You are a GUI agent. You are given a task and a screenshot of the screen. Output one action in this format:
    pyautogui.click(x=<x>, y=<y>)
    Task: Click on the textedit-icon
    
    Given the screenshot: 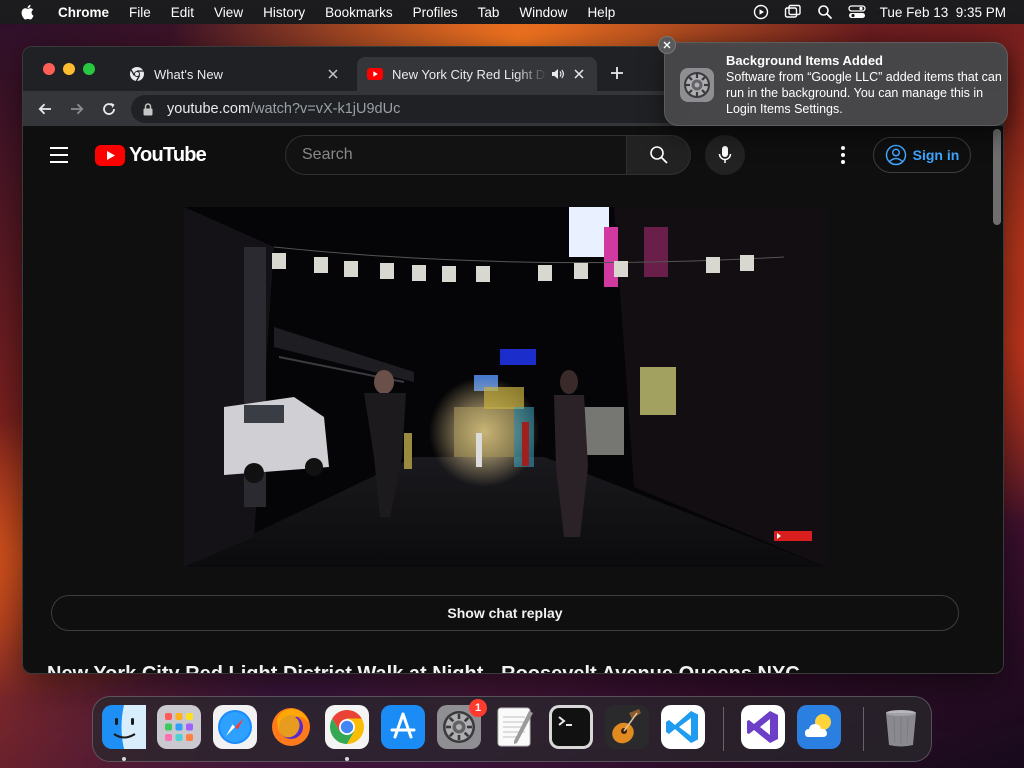 What is the action you would take?
    pyautogui.click(x=515, y=727)
    